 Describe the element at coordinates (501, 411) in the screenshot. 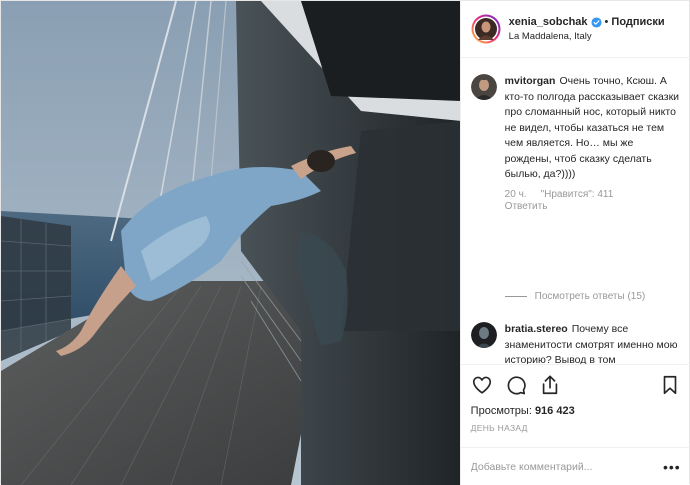

I see `views-label: Просмотры:` at that location.